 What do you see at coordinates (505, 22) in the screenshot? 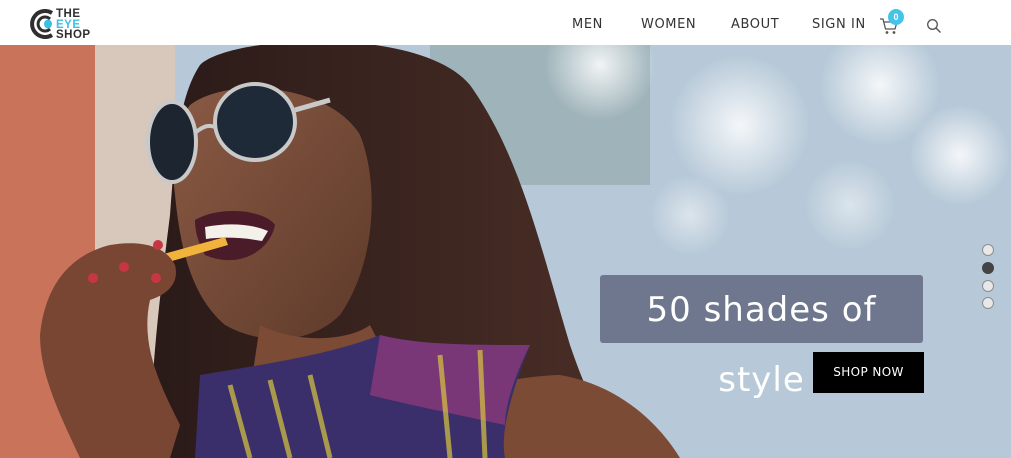
I see `site-header: THE EYE SHOP MEN WOMEN ABOUT SIGN IN 0` at bounding box center [505, 22].